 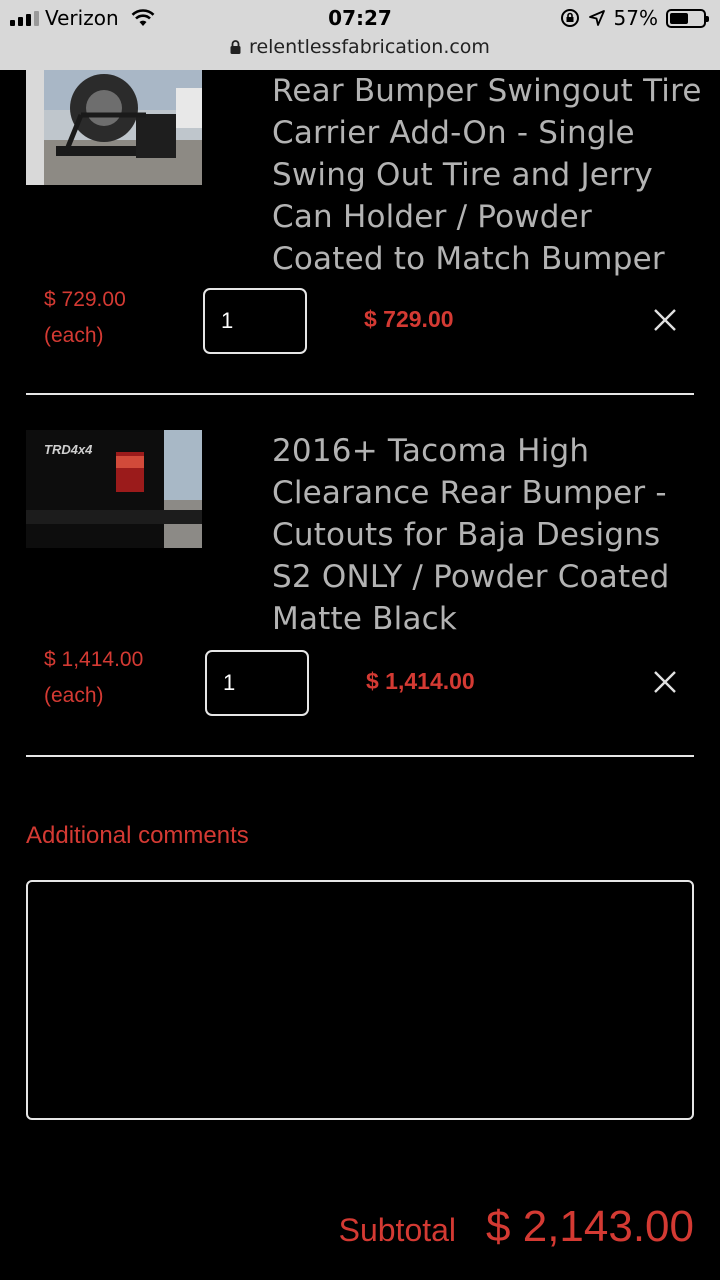 I want to click on svg-text: TRD4x4, so click(x=68, y=449).